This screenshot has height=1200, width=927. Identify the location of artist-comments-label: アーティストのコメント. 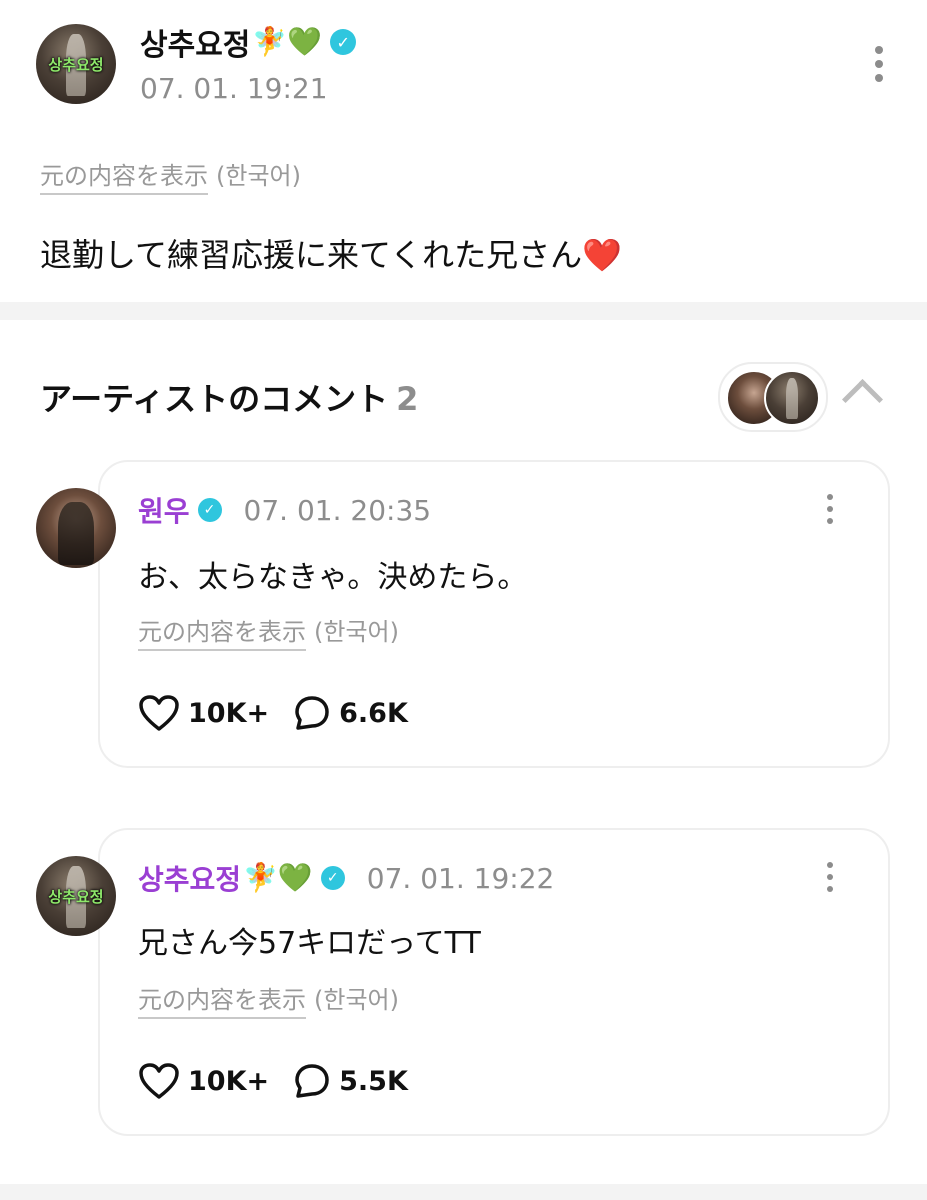
(214, 399).